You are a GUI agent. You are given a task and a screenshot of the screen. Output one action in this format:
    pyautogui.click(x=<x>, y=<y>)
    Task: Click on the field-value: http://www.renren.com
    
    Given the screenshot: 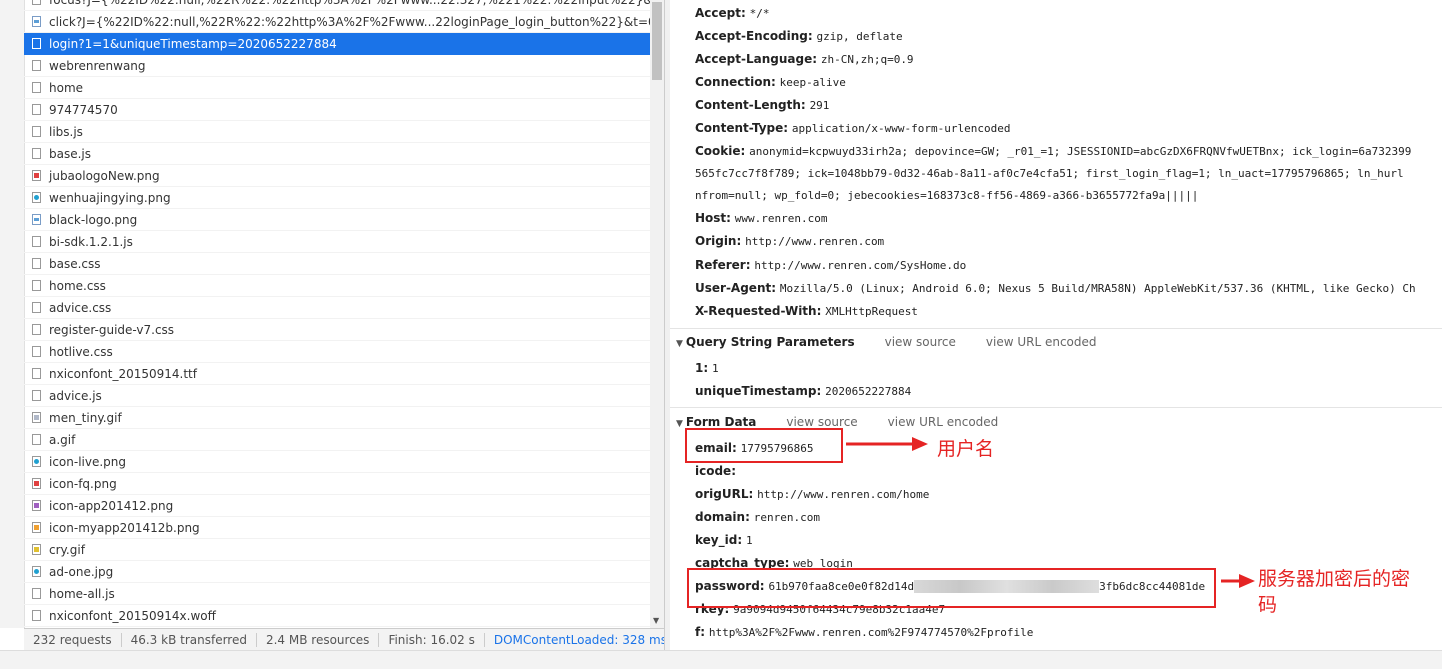 What is the action you would take?
    pyautogui.click(x=815, y=241)
    